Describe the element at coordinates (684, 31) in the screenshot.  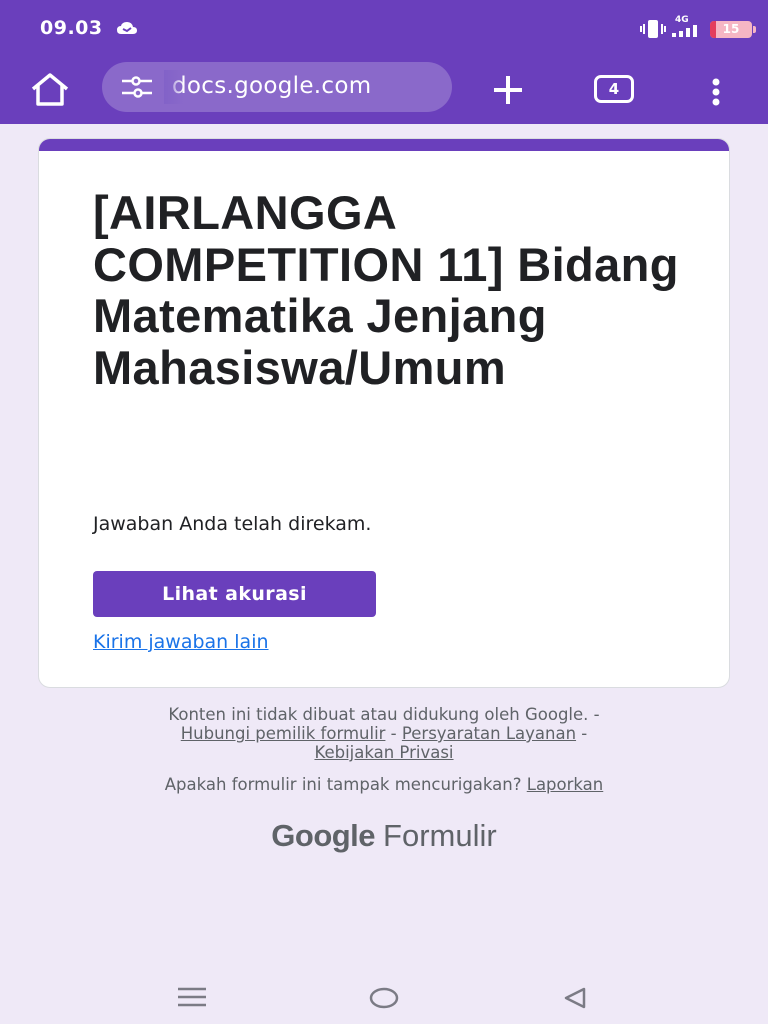
I see `signal-icon` at that location.